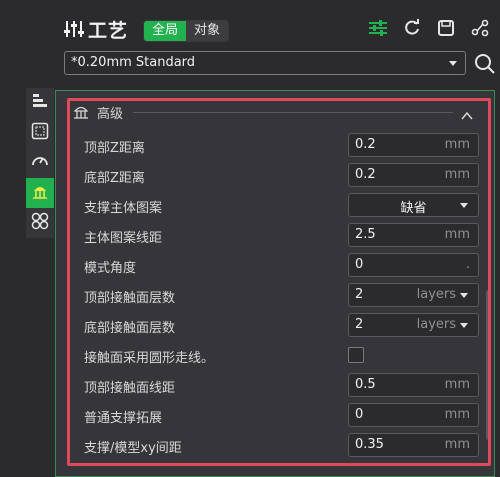 Image resolution: width=500 pixels, height=477 pixels. I want to click on others-icon, so click(40, 223).